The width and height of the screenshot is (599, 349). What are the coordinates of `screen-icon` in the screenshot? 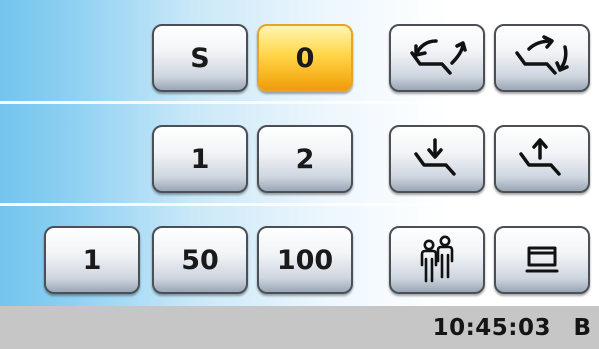 It's located at (542, 259).